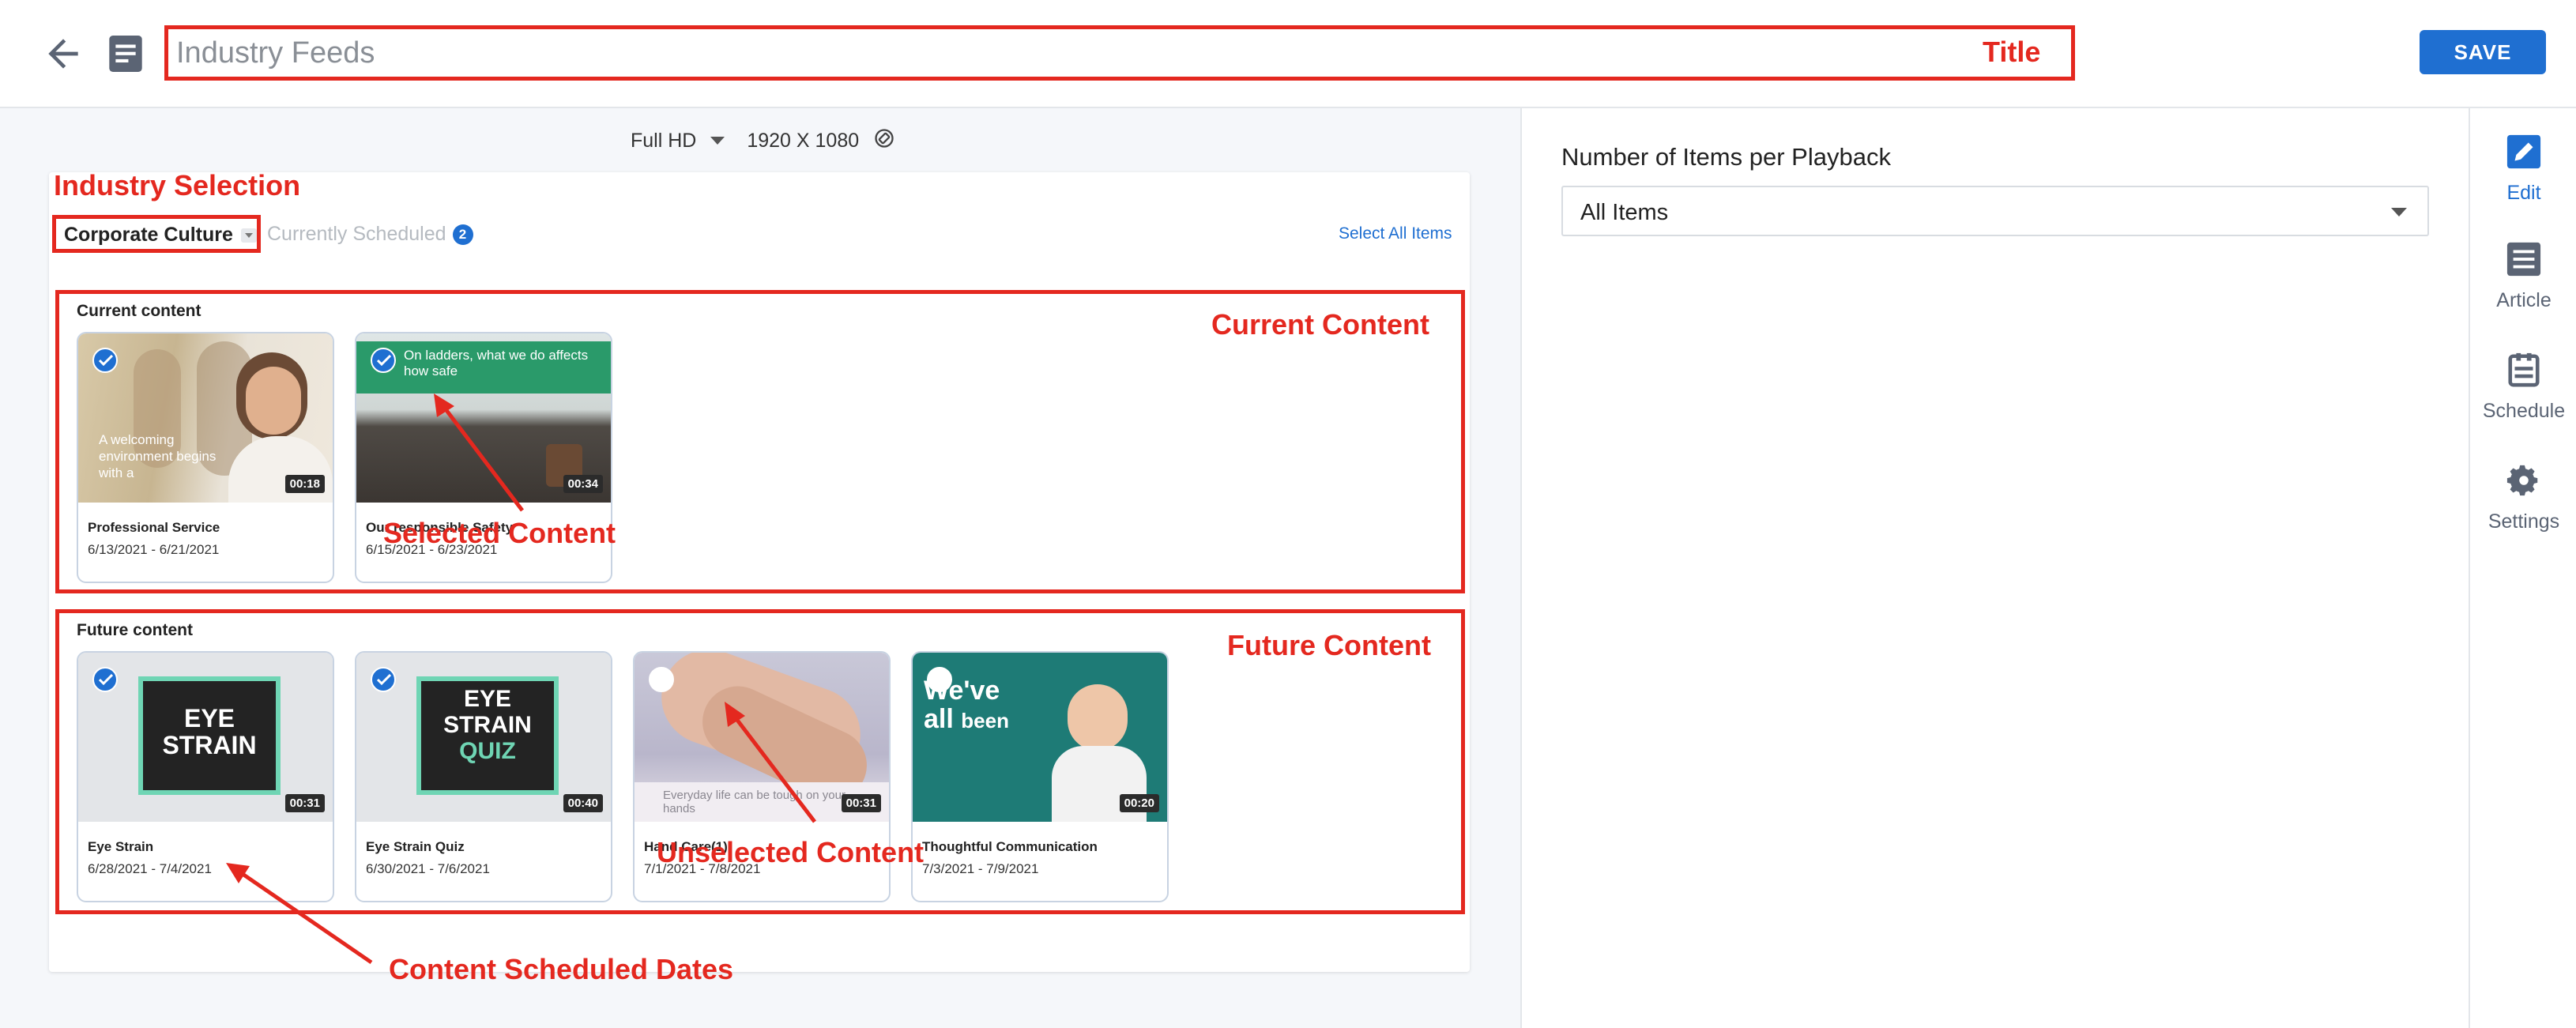 The image size is (2576, 1028). I want to click on duration-badge: 00:31, so click(304, 803).